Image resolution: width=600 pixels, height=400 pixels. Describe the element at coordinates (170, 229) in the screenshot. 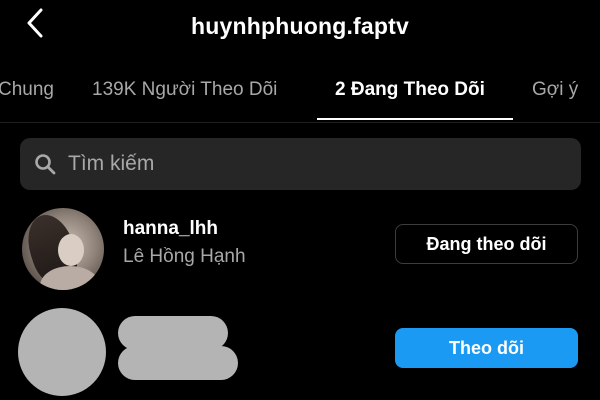

I see `username: hanna_lhh` at that location.